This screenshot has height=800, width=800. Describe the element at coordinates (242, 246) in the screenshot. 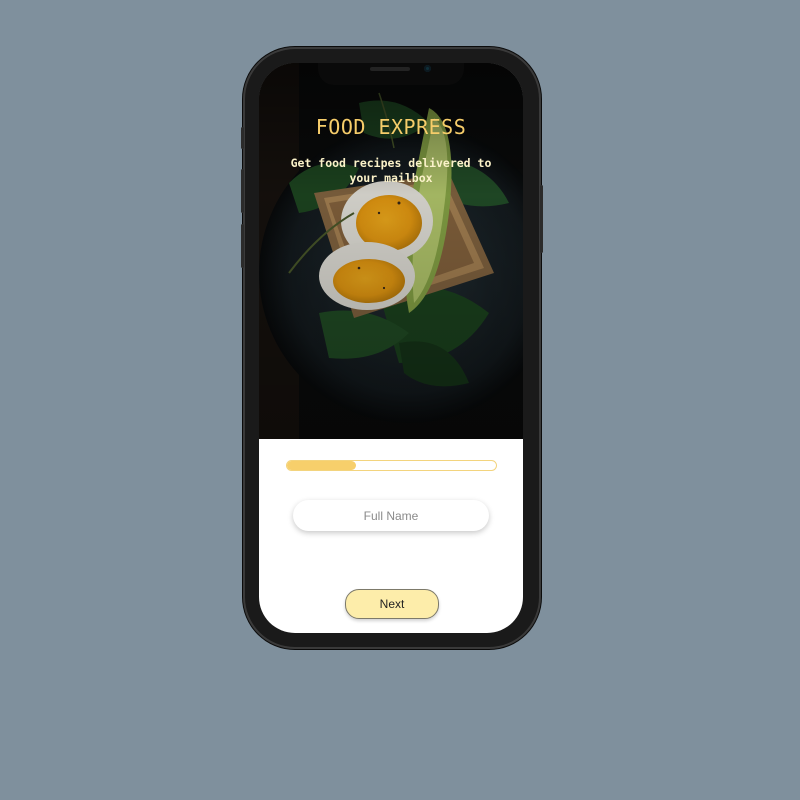

I see `volume-down-button` at that location.